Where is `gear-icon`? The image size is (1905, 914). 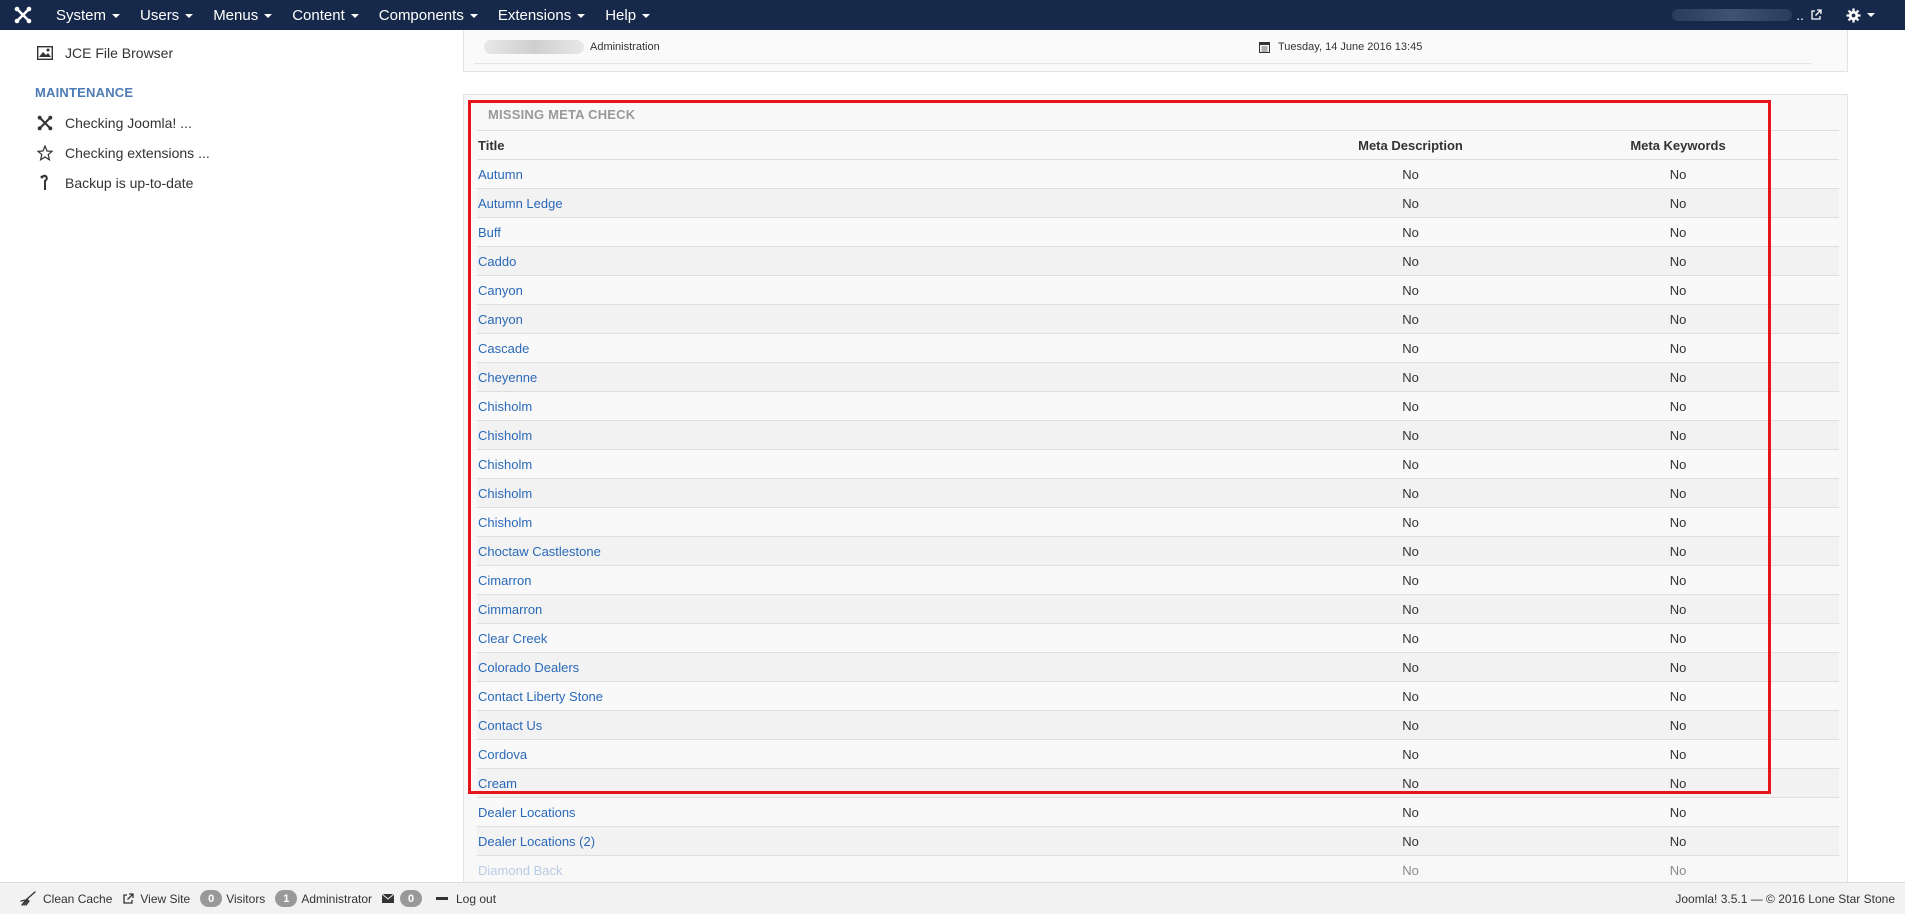
gear-icon is located at coordinates (1853, 15).